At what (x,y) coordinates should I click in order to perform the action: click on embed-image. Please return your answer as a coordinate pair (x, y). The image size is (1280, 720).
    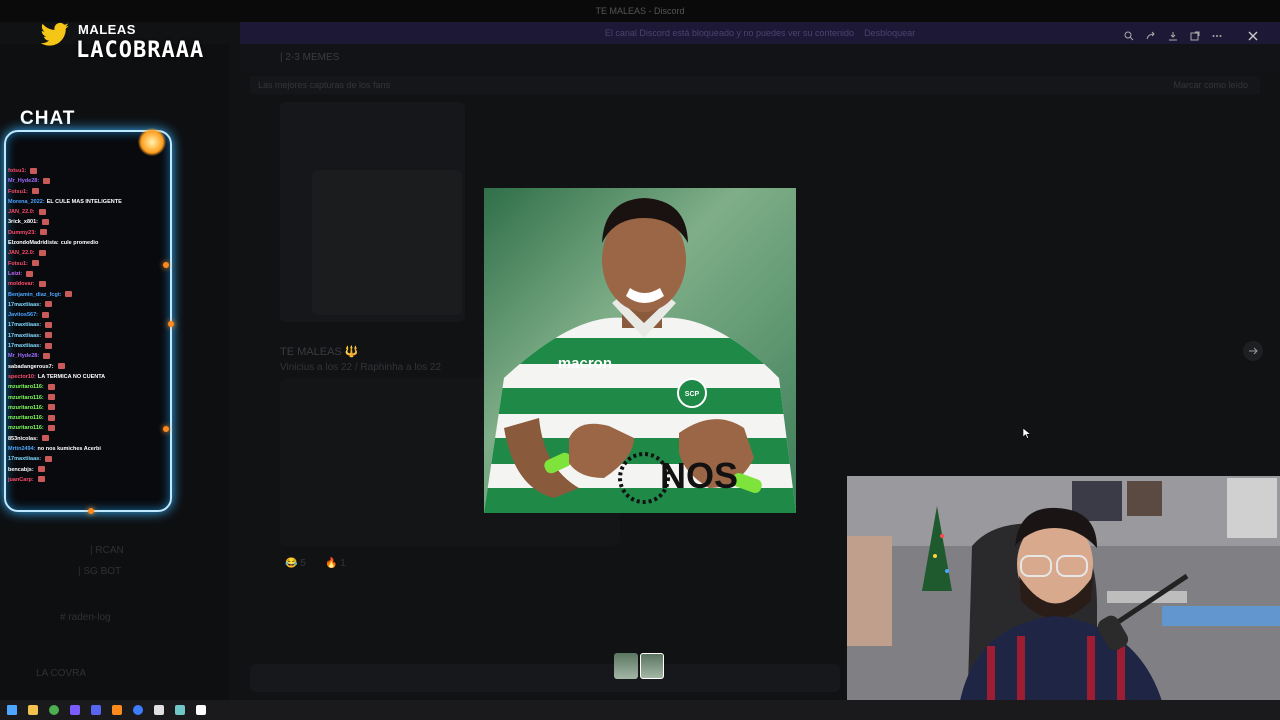
    Looking at the image, I should click on (387, 242).